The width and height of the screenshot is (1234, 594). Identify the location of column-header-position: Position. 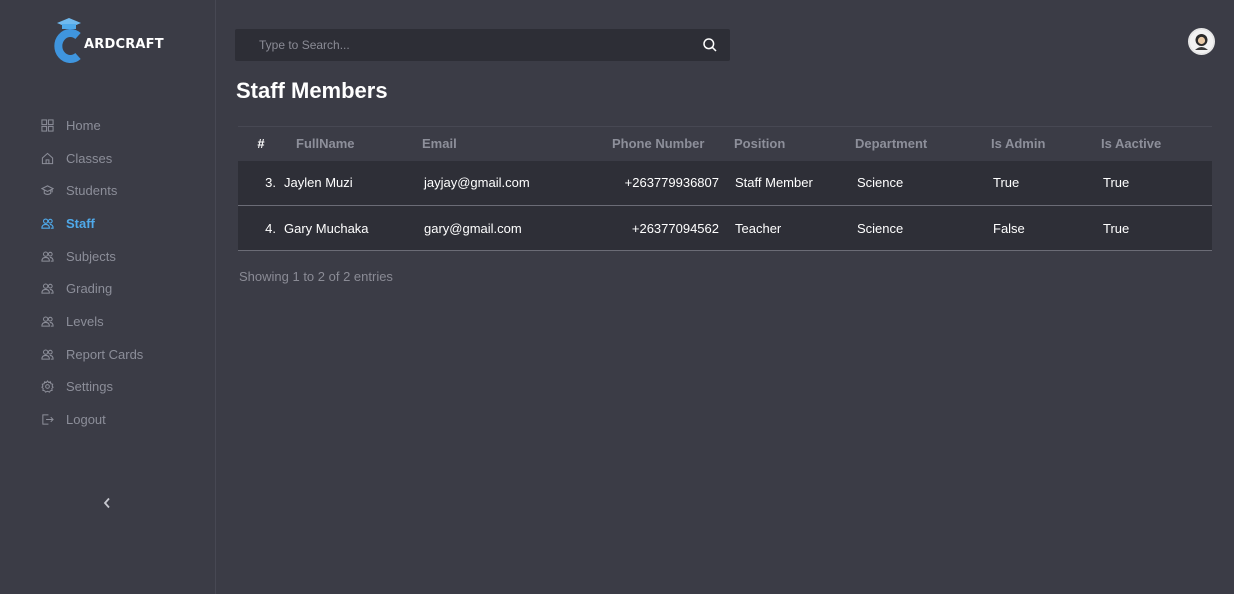
(794, 143).